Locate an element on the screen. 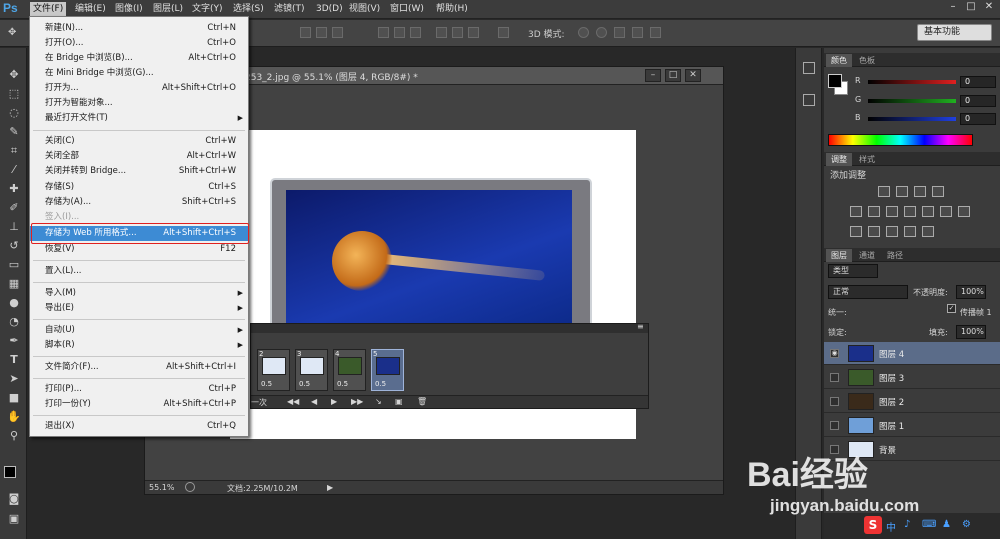 The image size is (1000, 539). eraser-tool-icon: ▭ is located at coordinates (14, 265).